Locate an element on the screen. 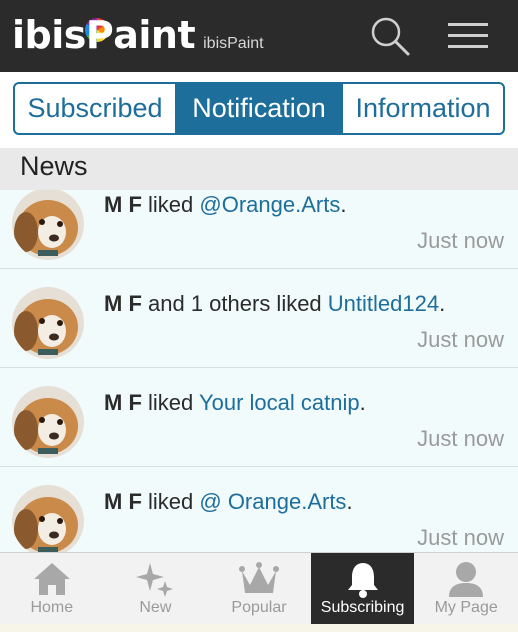 This screenshot has width=518, height=632. top-header: ibis P aint ibisPaint is located at coordinates (259, 36).